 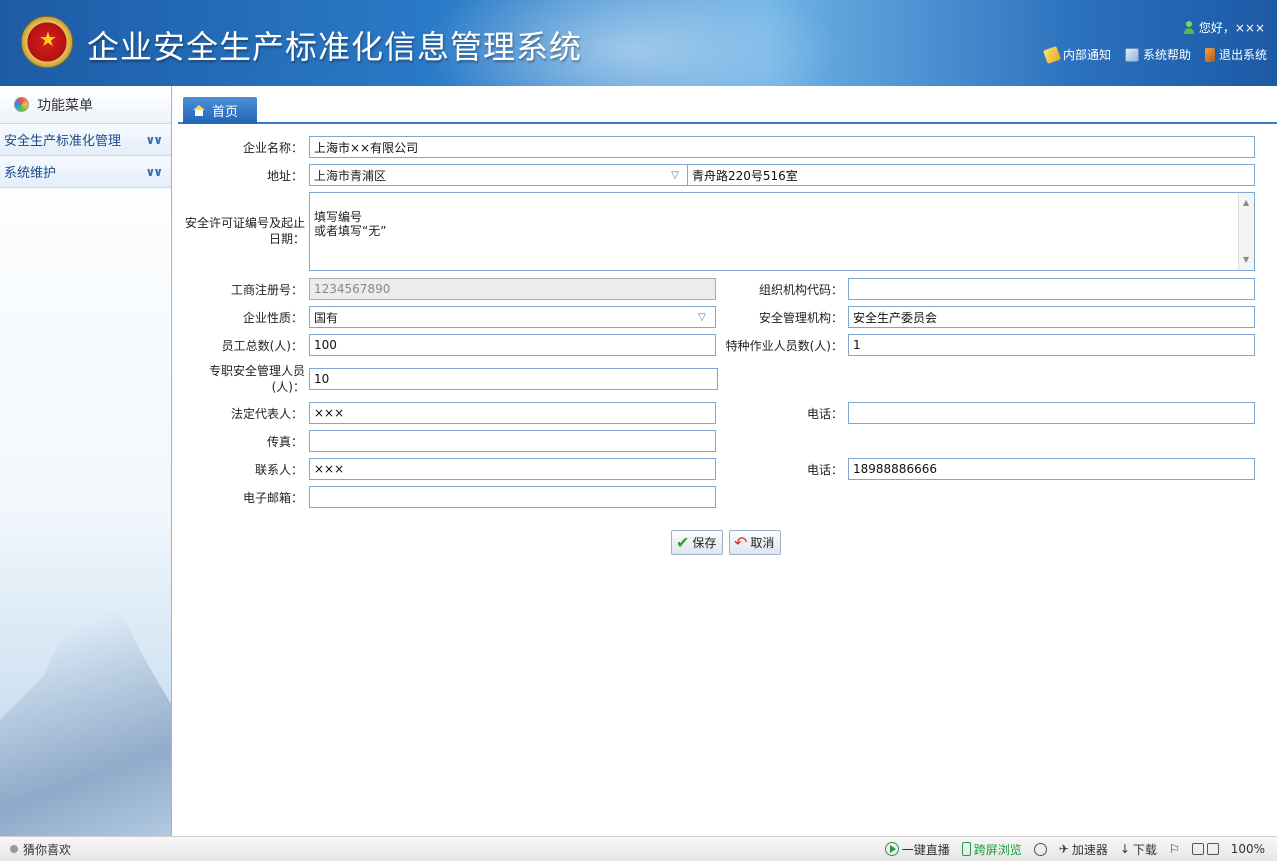 What do you see at coordinates (512, 317) in the screenshot?
I see `nature-select: 国有 ▽` at bounding box center [512, 317].